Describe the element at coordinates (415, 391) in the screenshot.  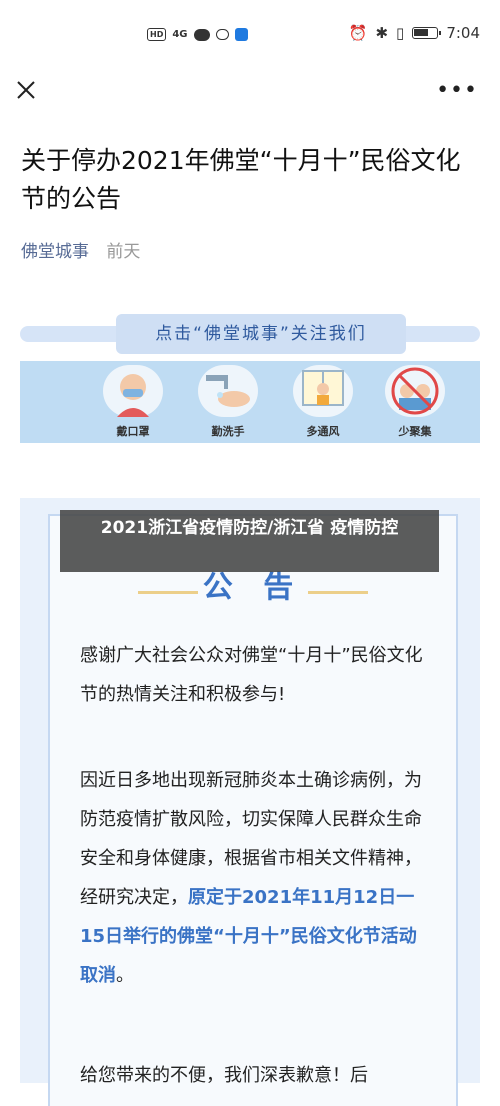
I see `no-gathering-icon` at that location.